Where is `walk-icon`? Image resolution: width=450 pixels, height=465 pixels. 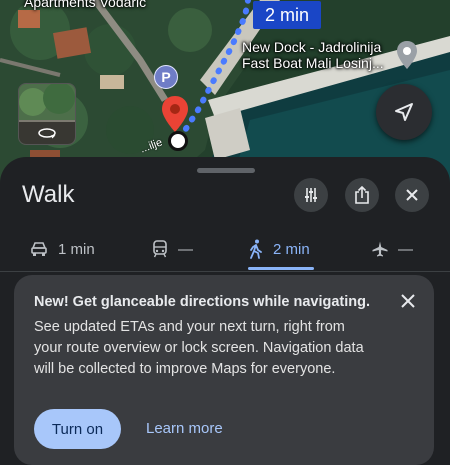 walk-icon is located at coordinates (256, 249).